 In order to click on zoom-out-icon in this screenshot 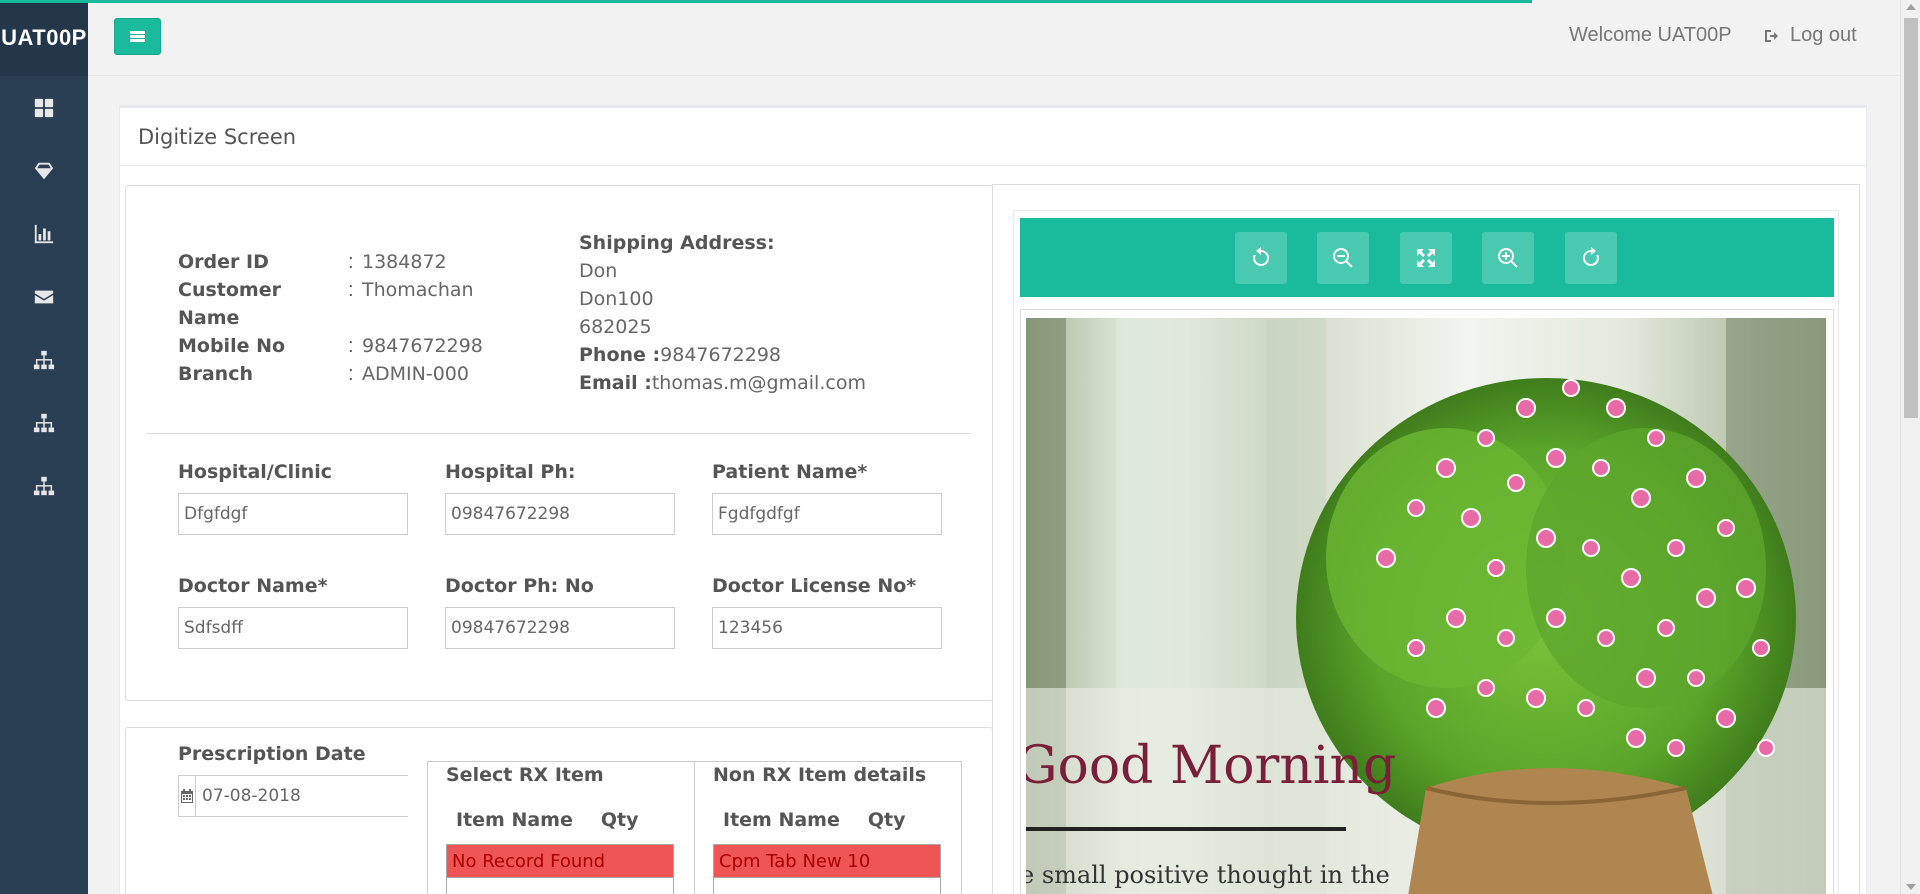, I will do `click(1342, 257)`.